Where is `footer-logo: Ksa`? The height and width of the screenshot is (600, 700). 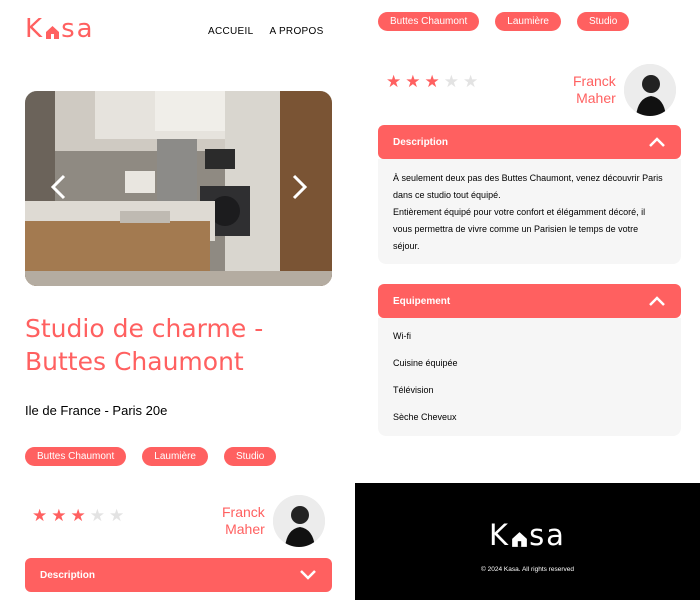
footer-logo: Ksa is located at coordinates (527, 535).